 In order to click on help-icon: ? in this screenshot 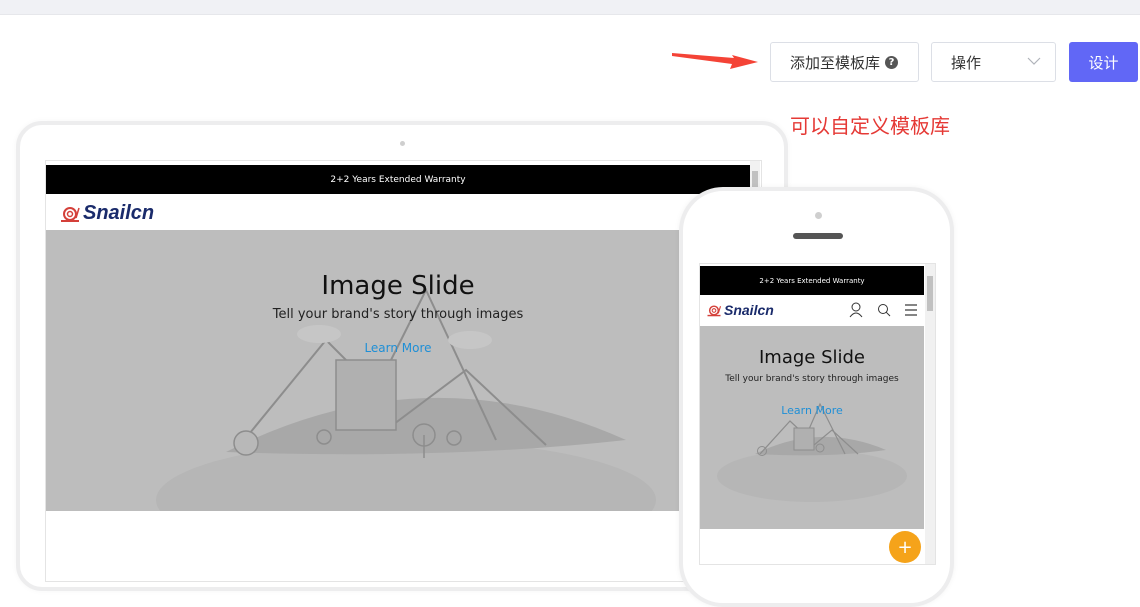, I will do `click(892, 62)`.